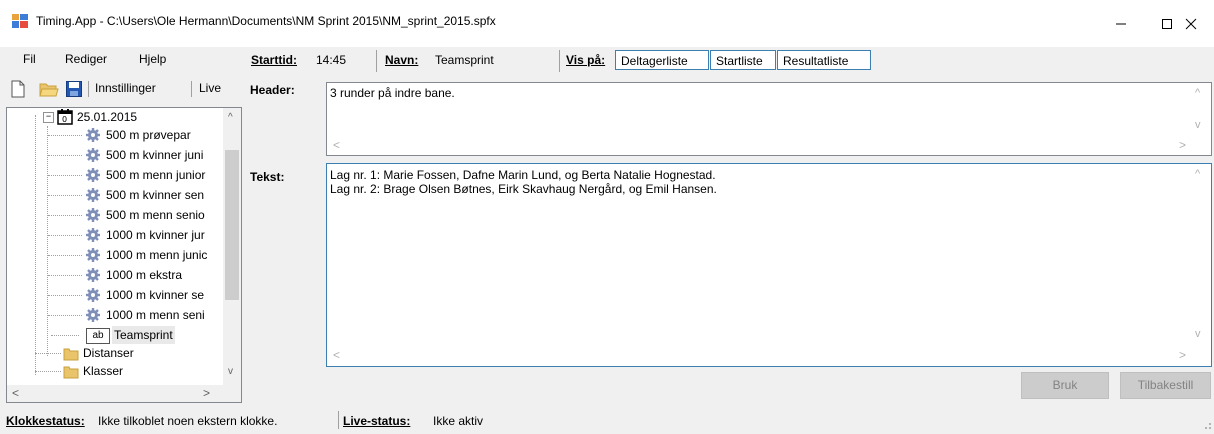  What do you see at coordinates (1206, 426) in the screenshot?
I see `resize-grip-icon` at bounding box center [1206, 426].